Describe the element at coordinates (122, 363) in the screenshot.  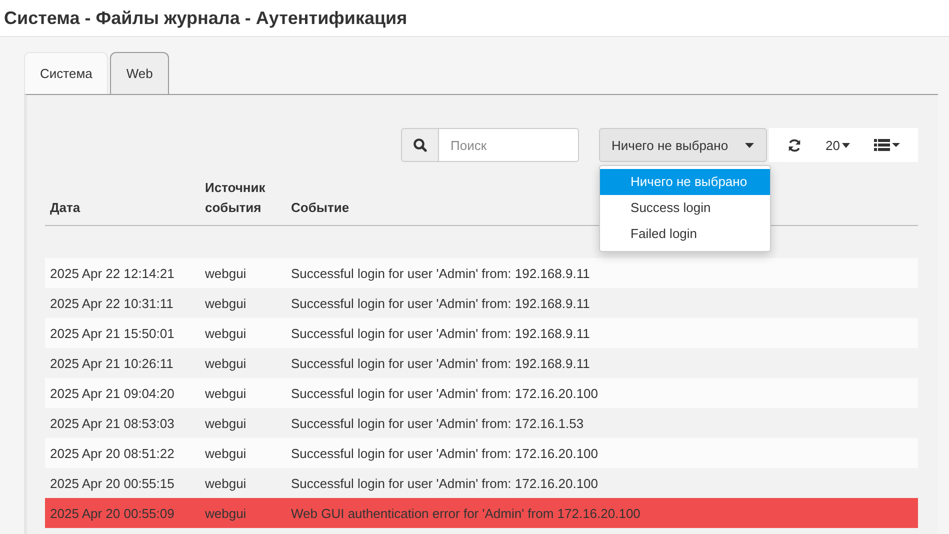
I see `table-cell: 2025 Apr 21 10:26:11` at that location.